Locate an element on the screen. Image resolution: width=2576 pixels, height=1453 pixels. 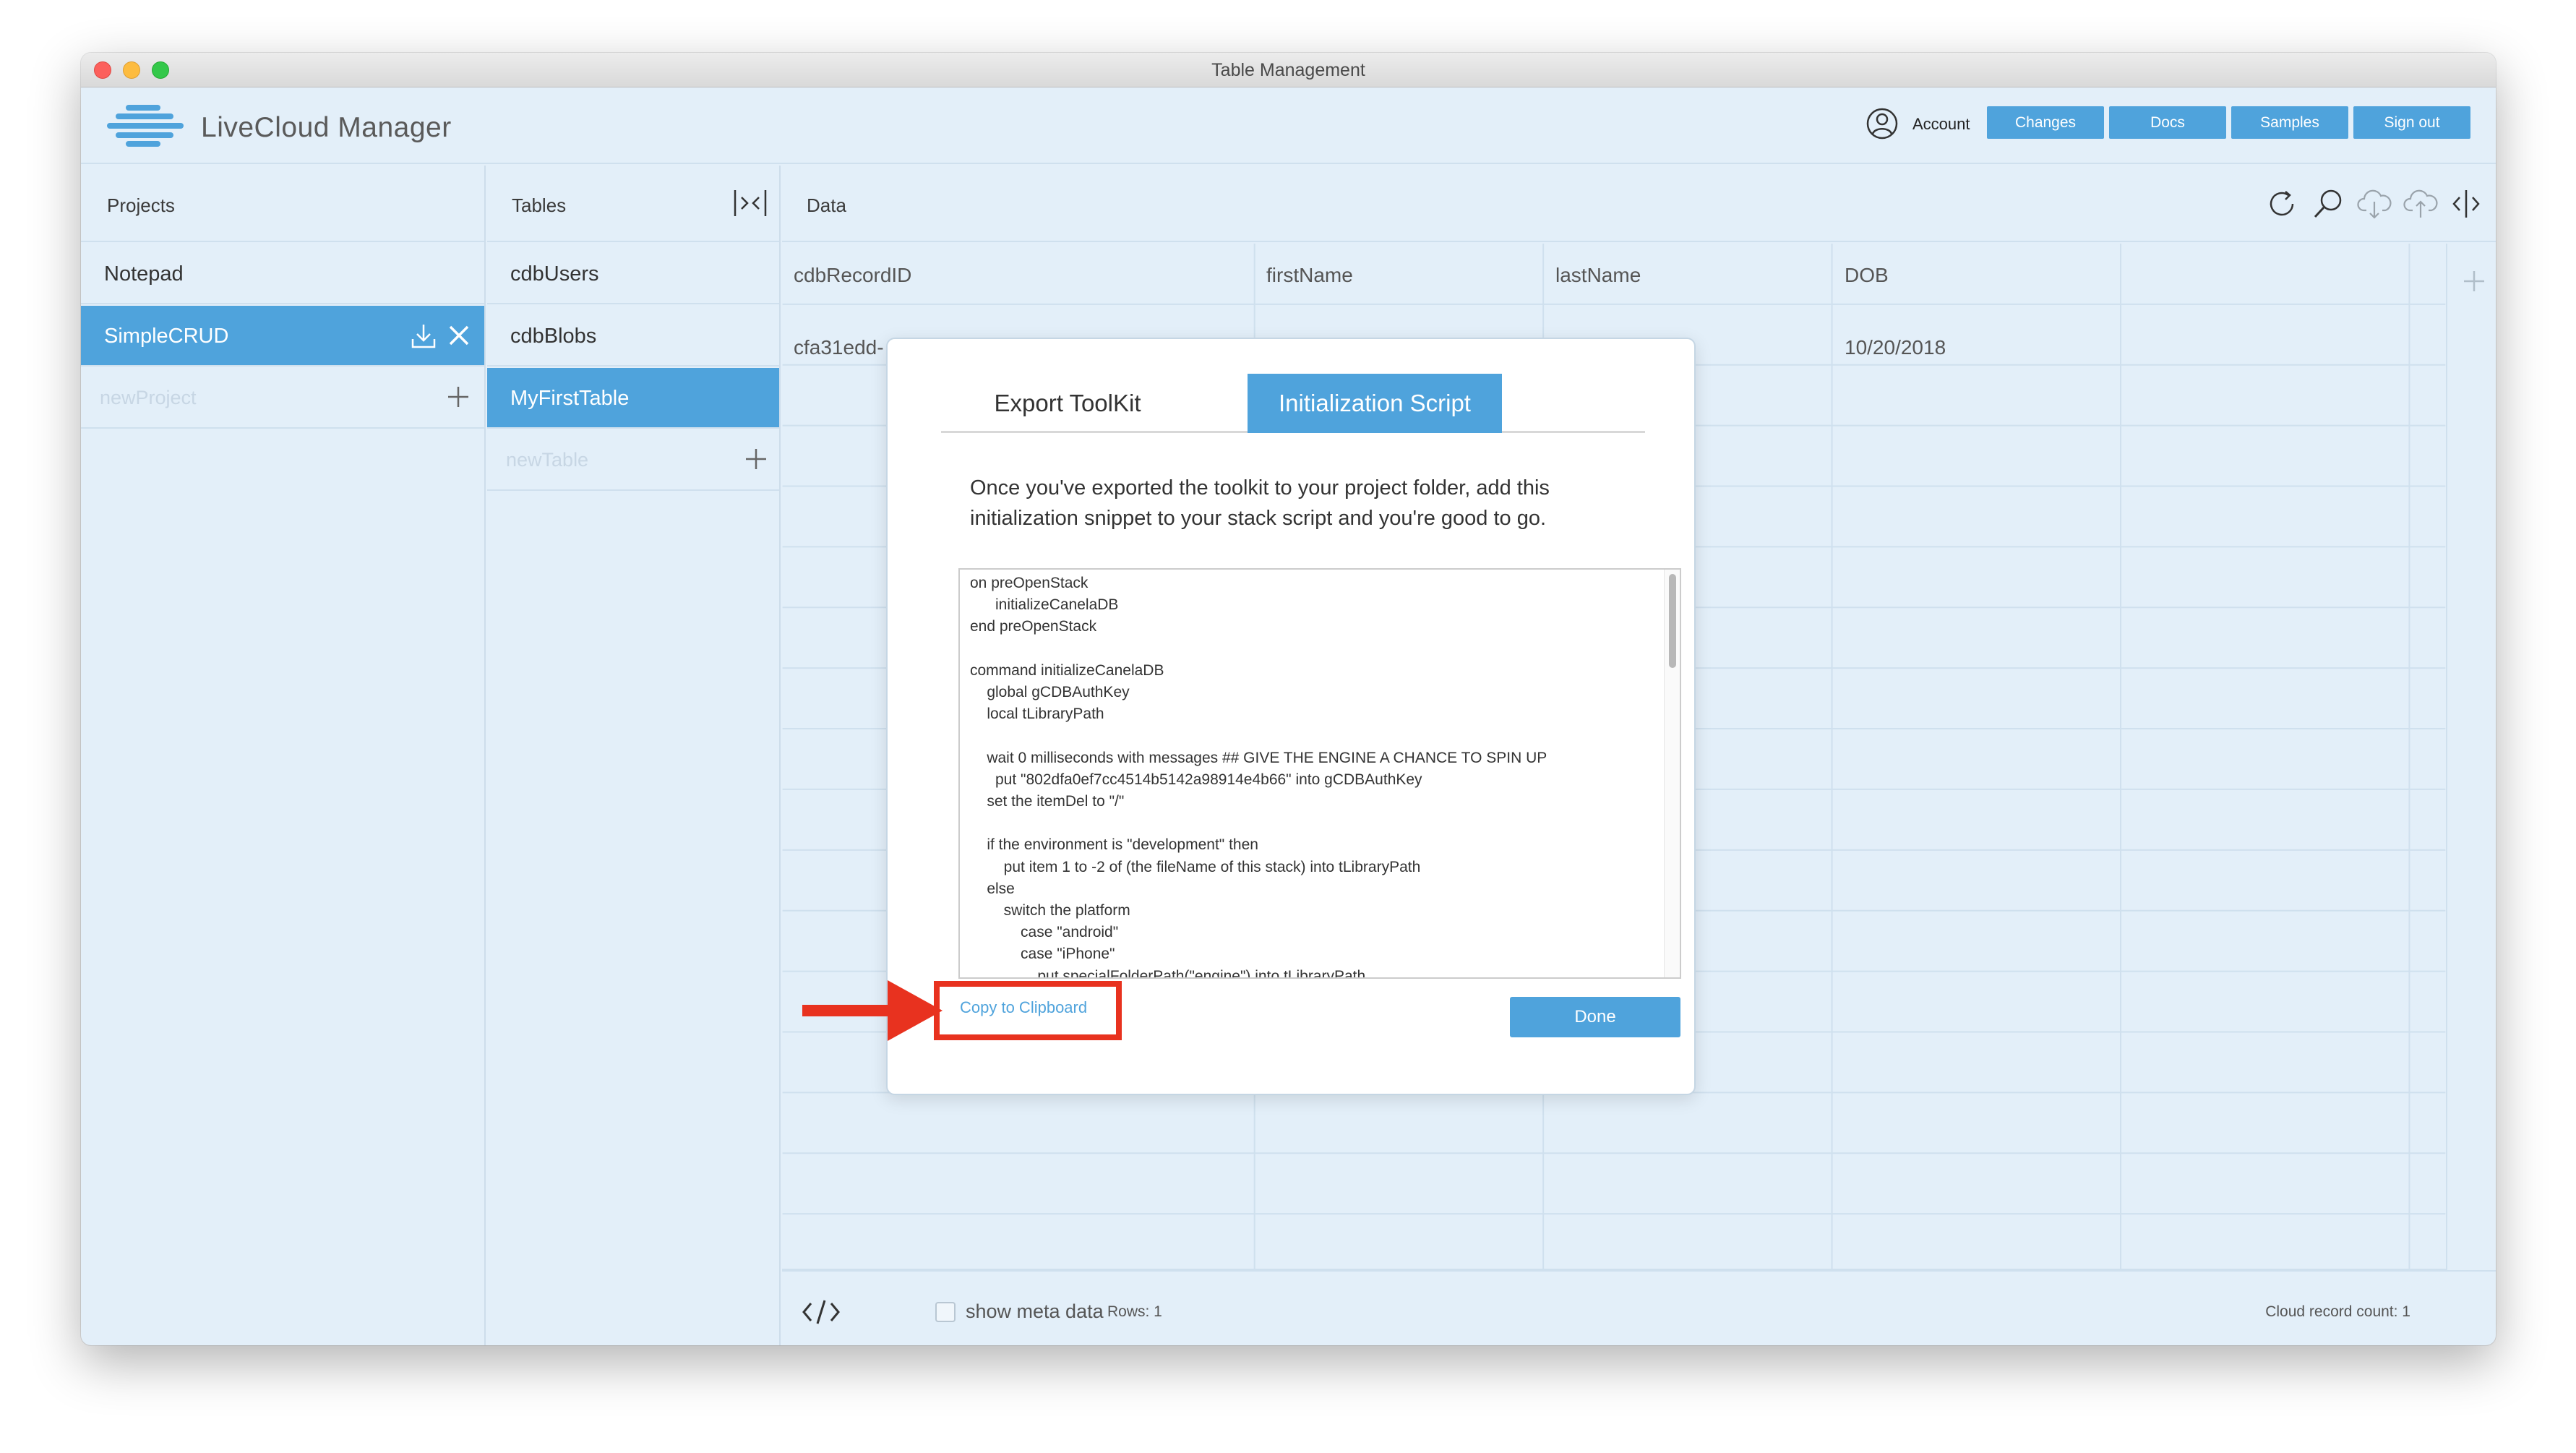
dialog-tabs: Export ToolKit Initialization Script is located at coordinates (1293, 403).